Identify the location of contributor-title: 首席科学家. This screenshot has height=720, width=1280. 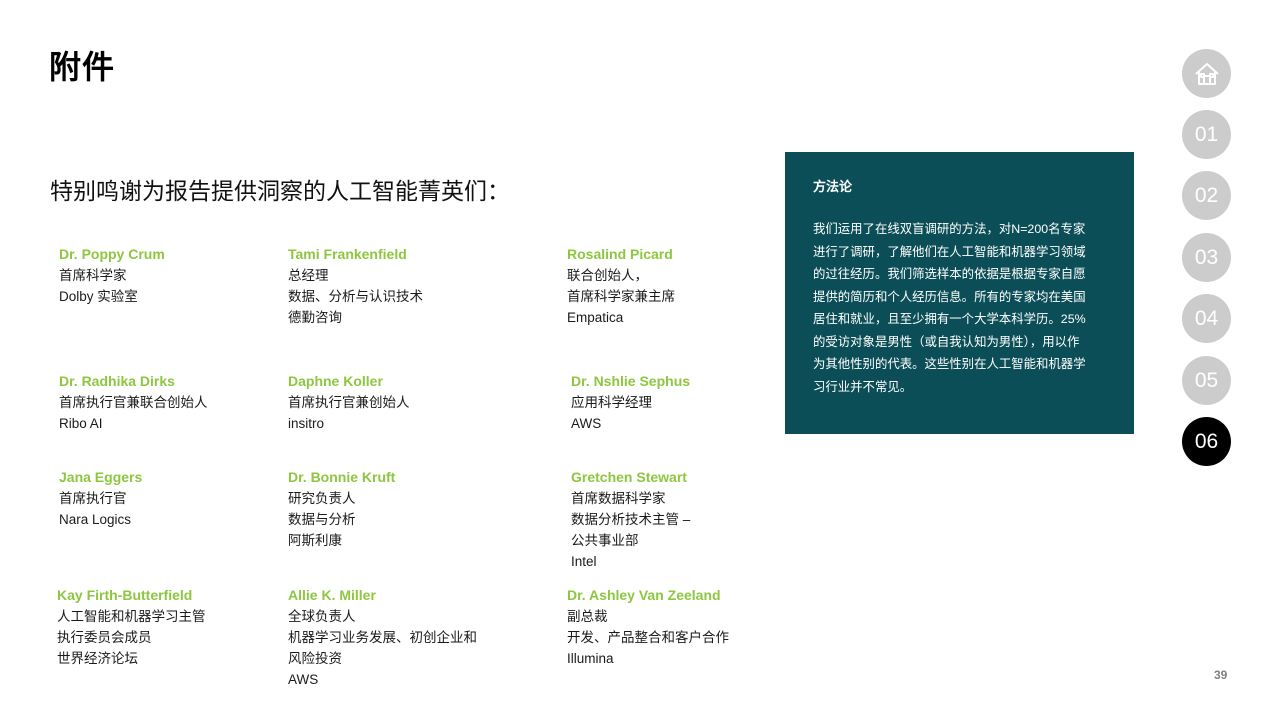
(93, 275).